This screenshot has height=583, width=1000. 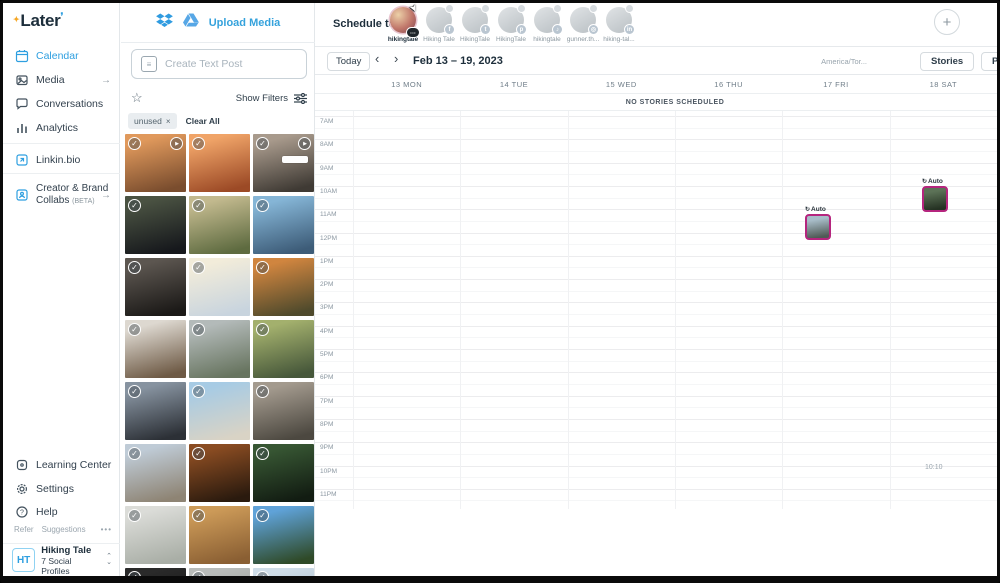 I want to click on suggested-time-slot: 10:10, so click(x=934, y=467).